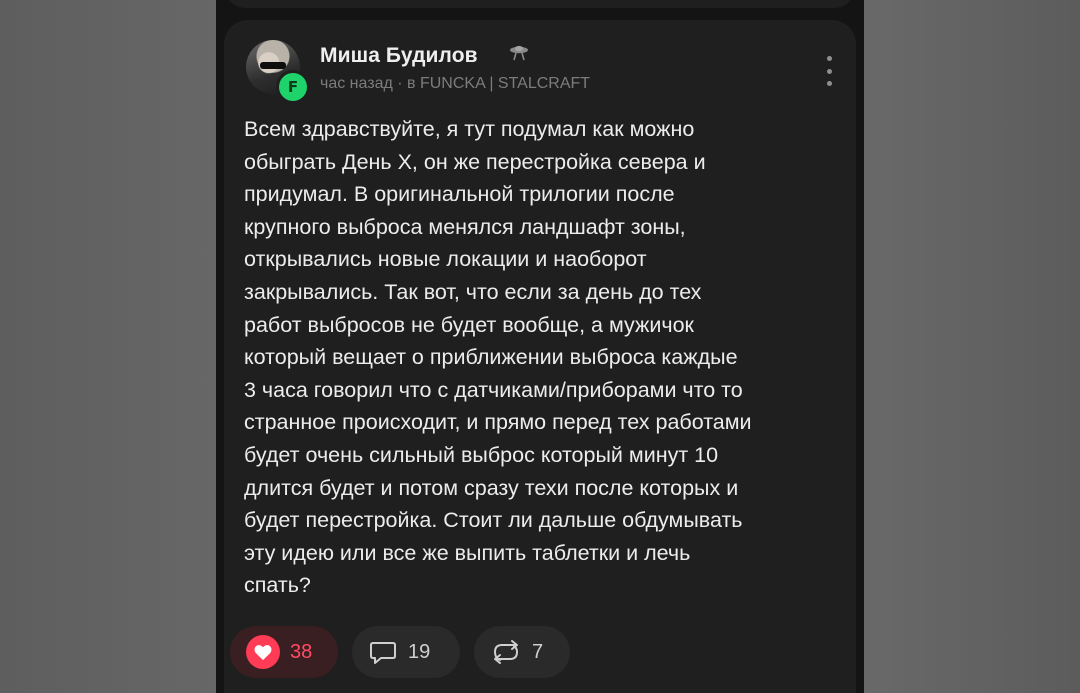  Describe the element at coordinates (399, 56) in the screenshot. I see `author-name: Миша Будилов` at that location.